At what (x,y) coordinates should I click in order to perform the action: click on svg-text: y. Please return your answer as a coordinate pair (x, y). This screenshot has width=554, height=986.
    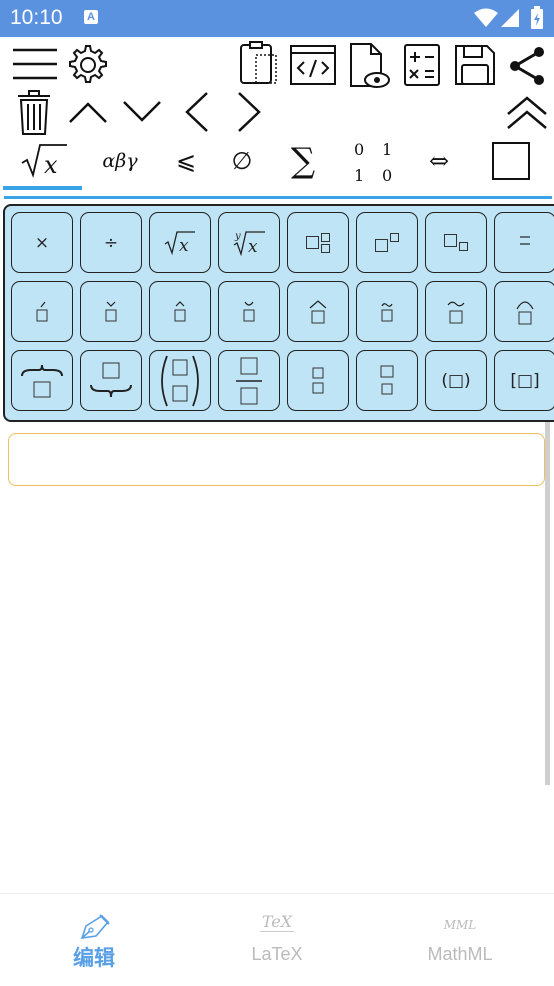
    Looking at the image, I should click on (237, 236).